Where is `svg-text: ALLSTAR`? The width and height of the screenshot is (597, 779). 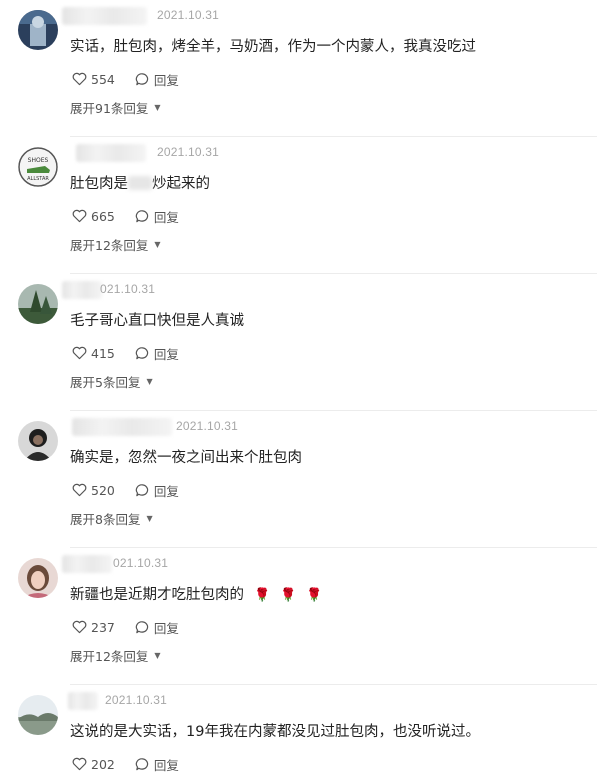
svg-text: ALLSTAR is located at coordinates (38, 179).